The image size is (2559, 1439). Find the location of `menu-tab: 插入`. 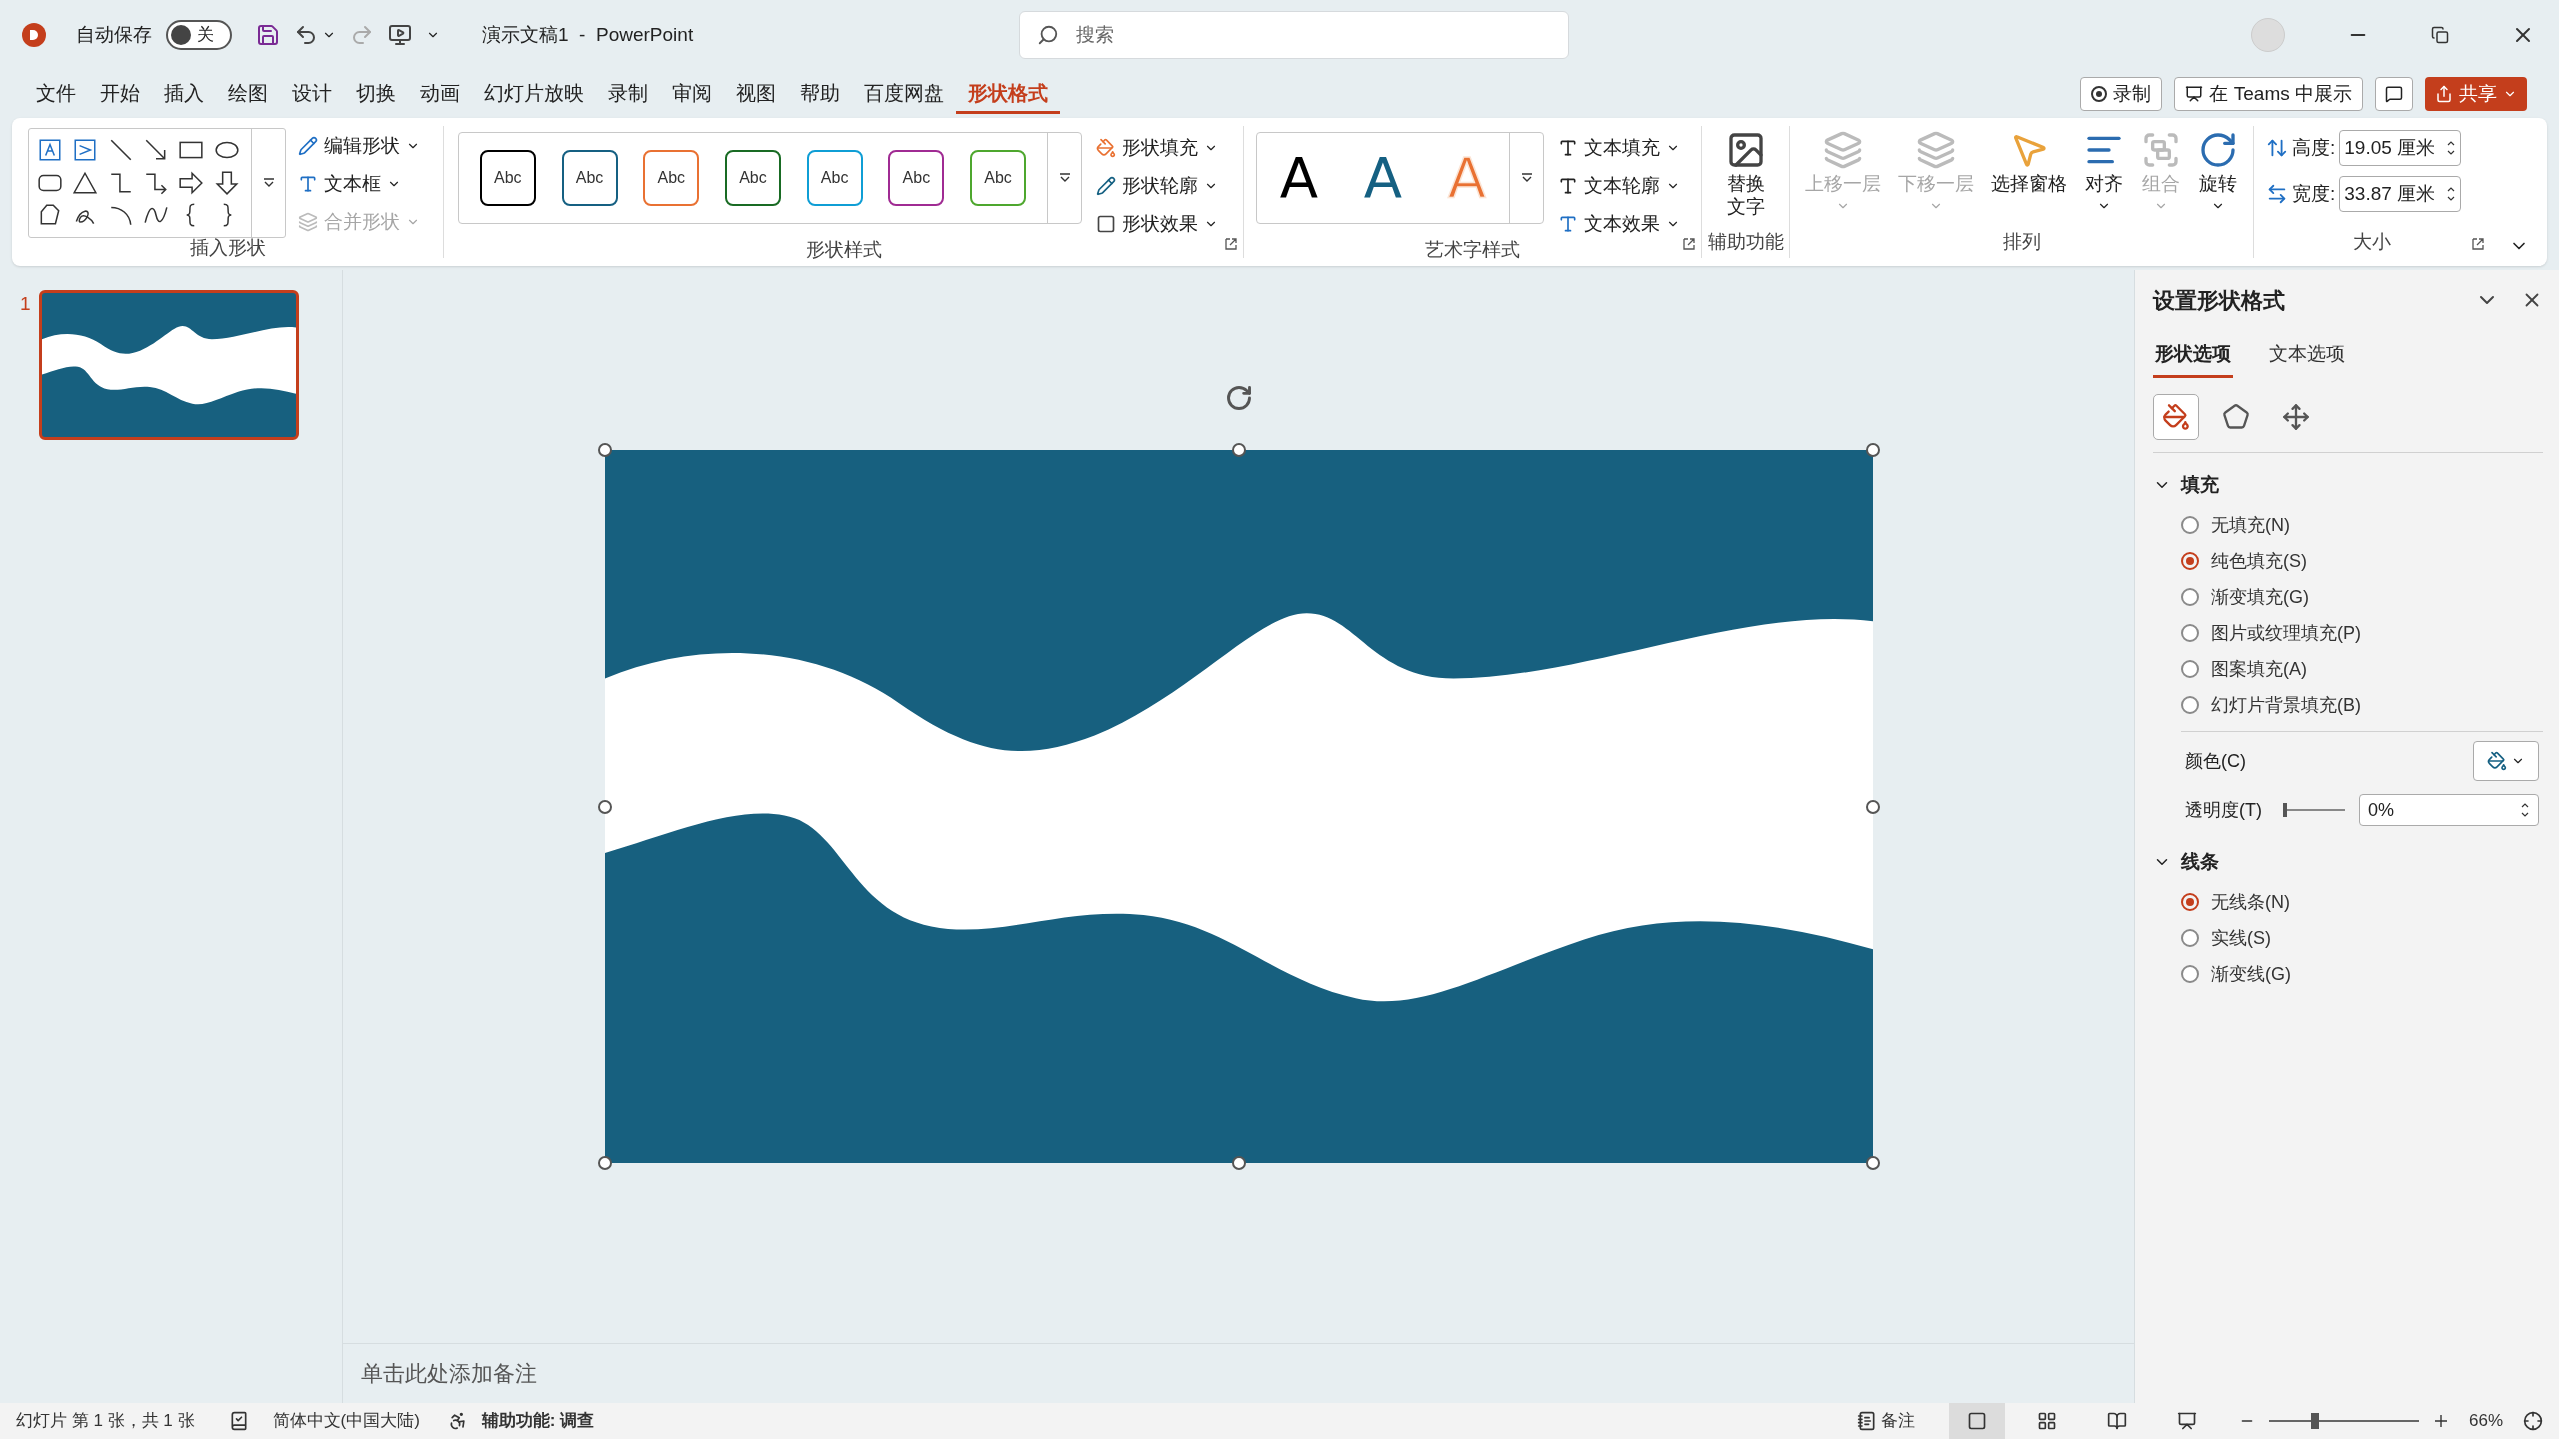

menu-tab: 插入 is located at coordinates (184, 94).